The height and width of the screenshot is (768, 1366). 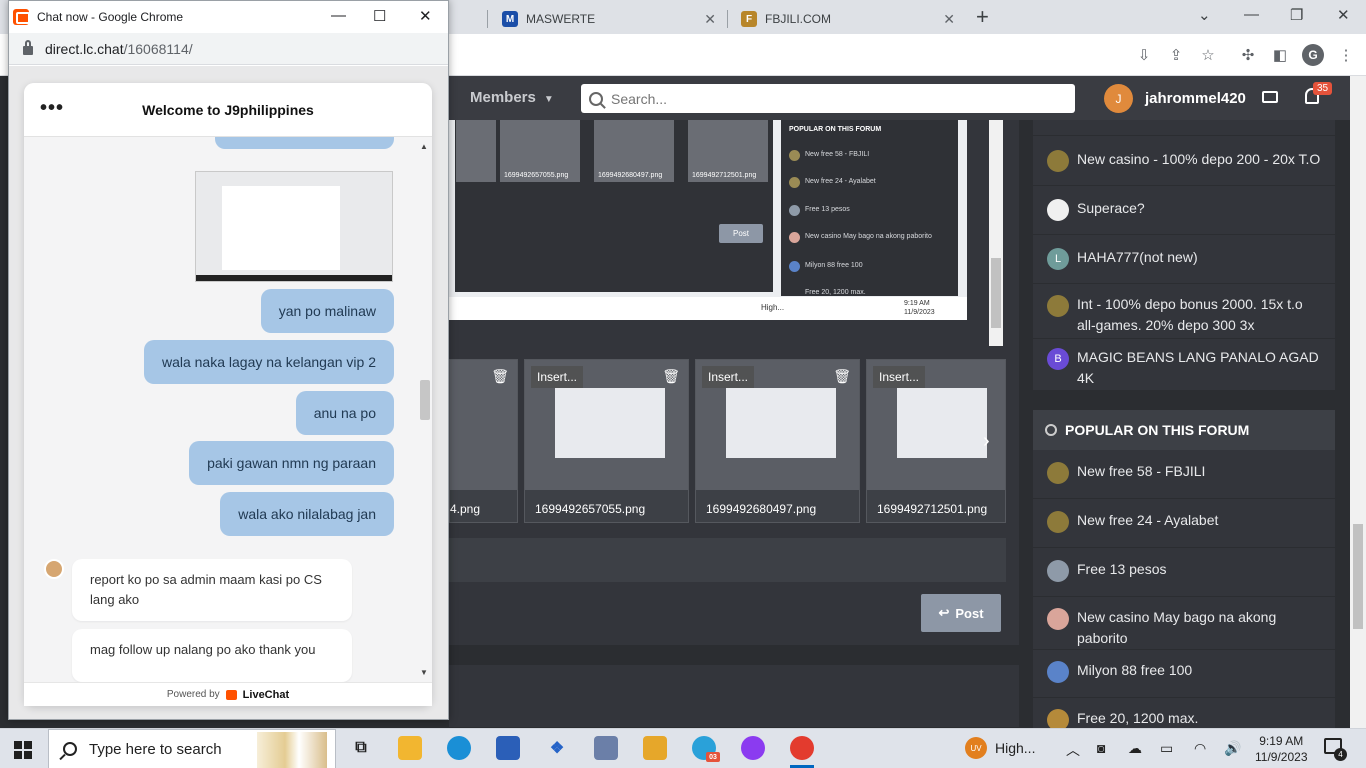 What do you see at coordinates (1137, 718) in the screenshot?
I see `thread-title: Free 20, 1200 max.` at bounding box center [1137, 718].